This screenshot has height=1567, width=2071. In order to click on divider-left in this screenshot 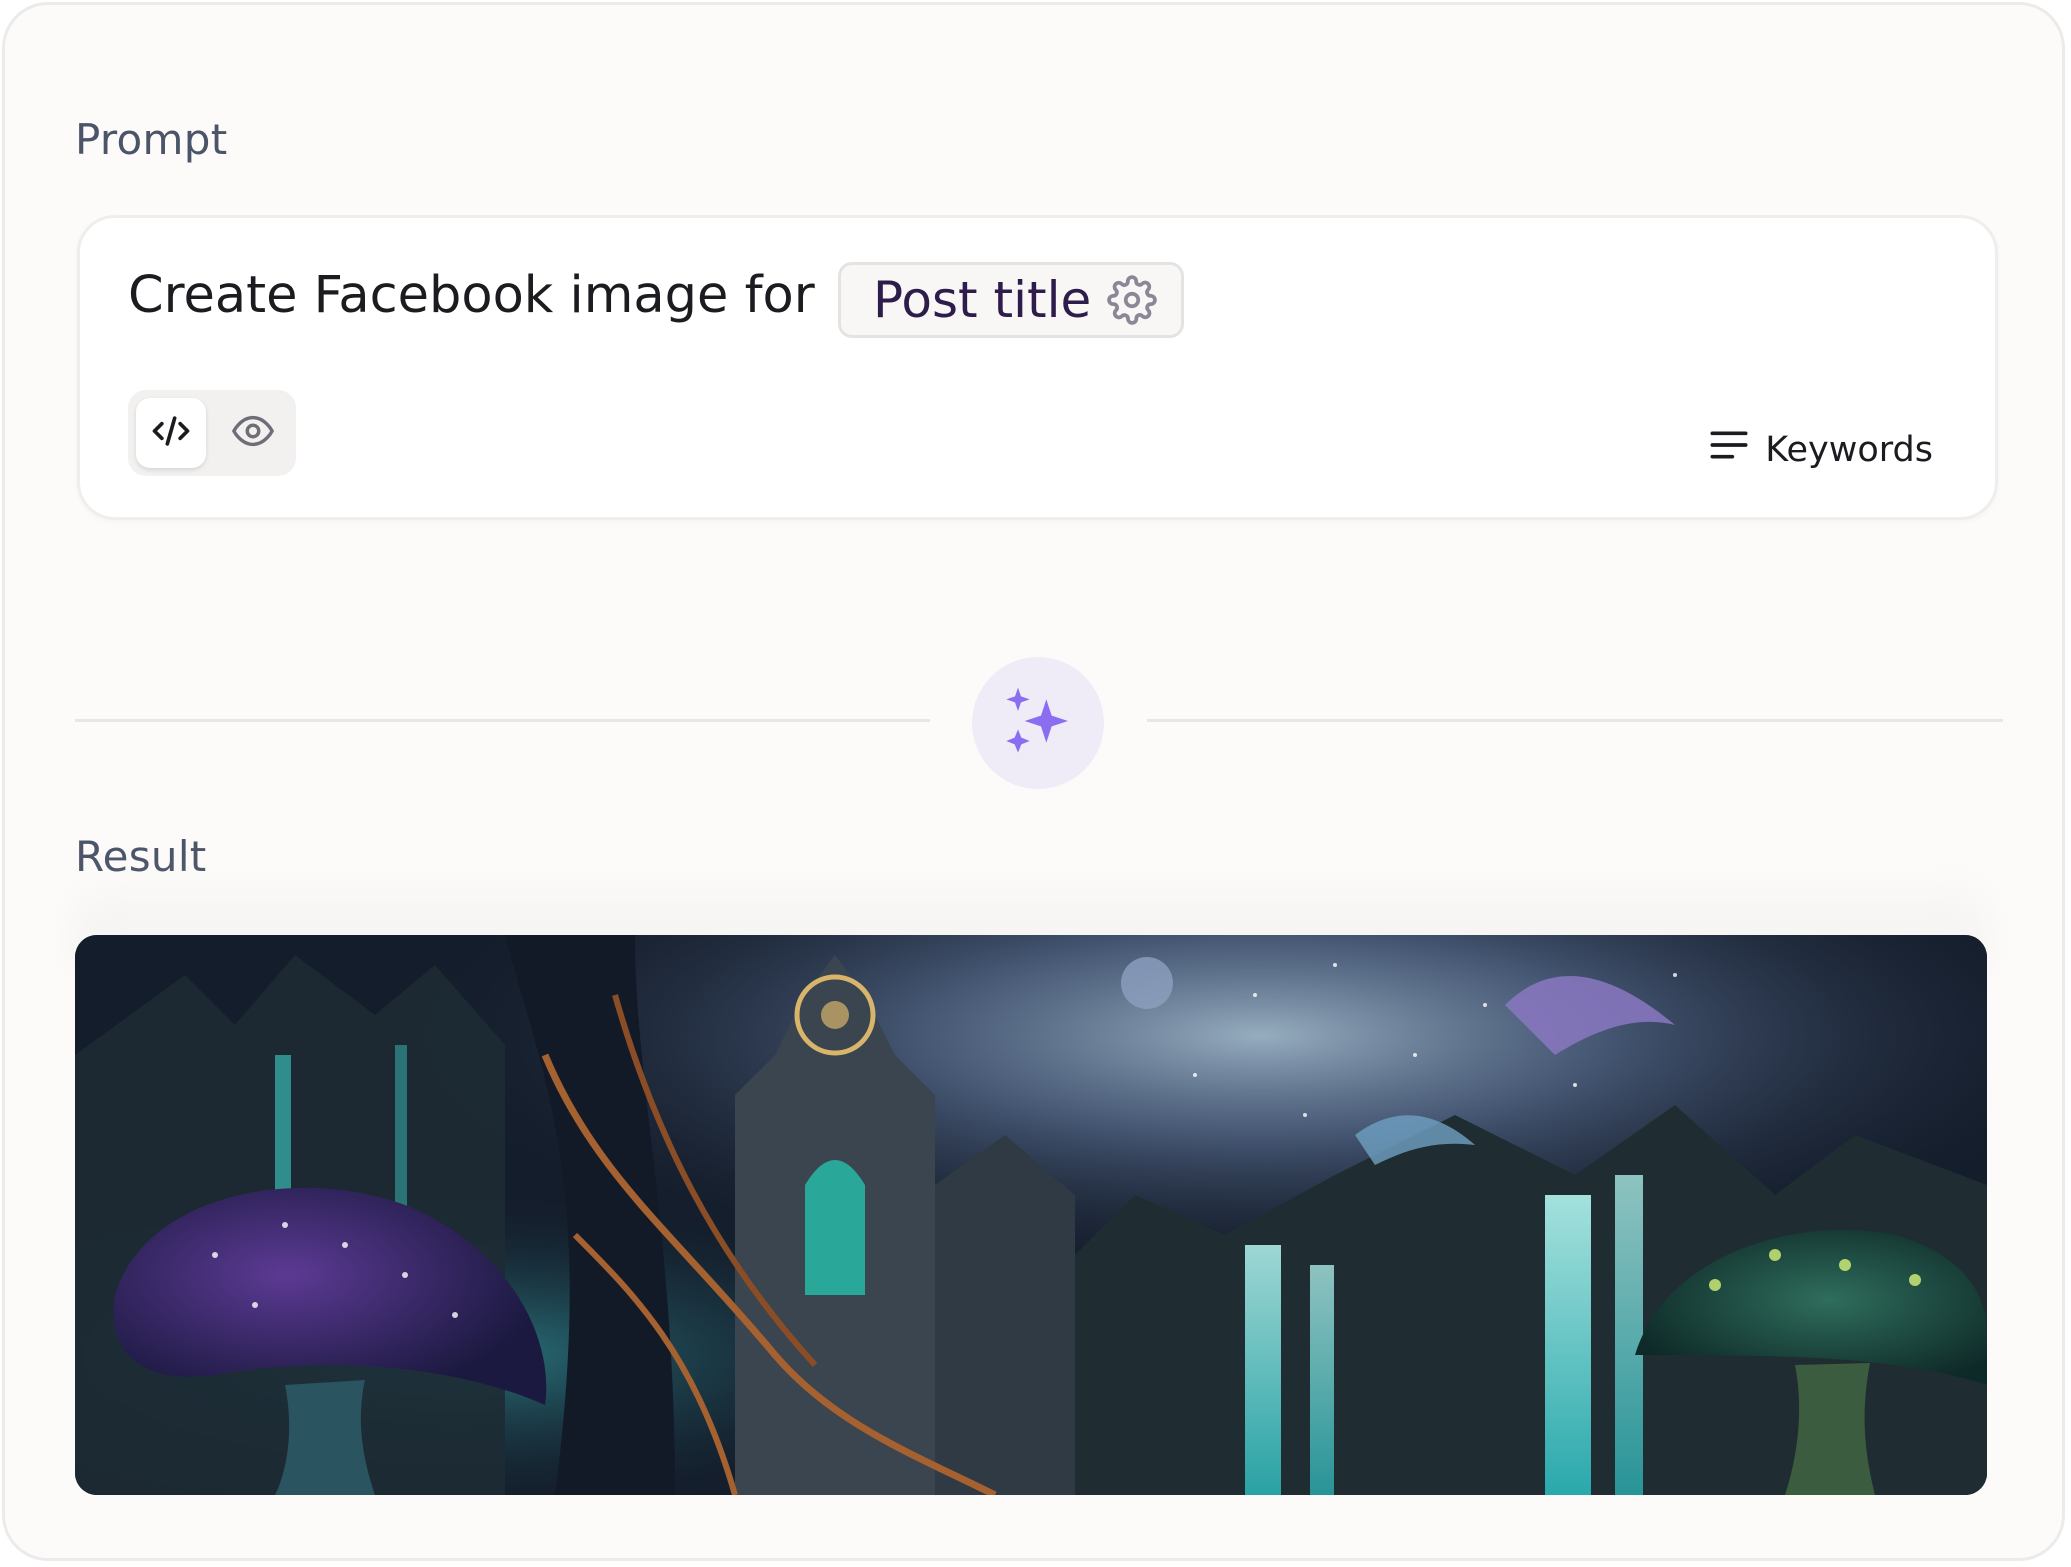, I will do `click(502, 720)`.